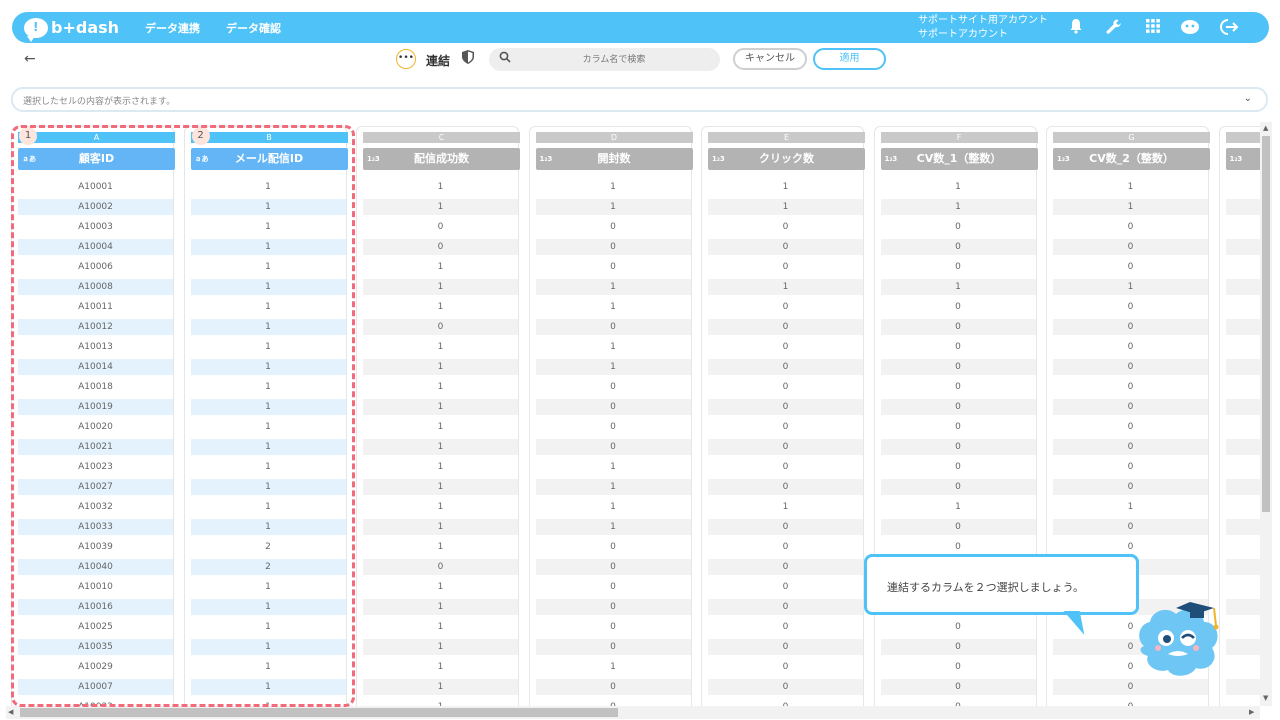  What do you see at coordinates (95, 307) in the screenshot?
I see `table-cell: A10011` at bounding box center [95, 307].